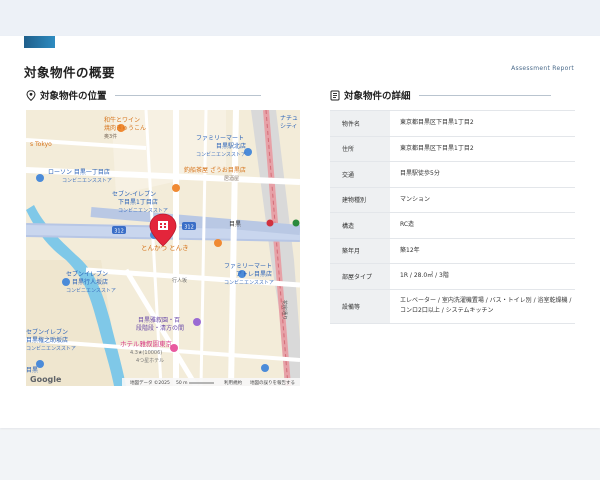 The height and width of the screenshot is (480, 600). I want to click on detail-key: 構造, so click(360, 225).